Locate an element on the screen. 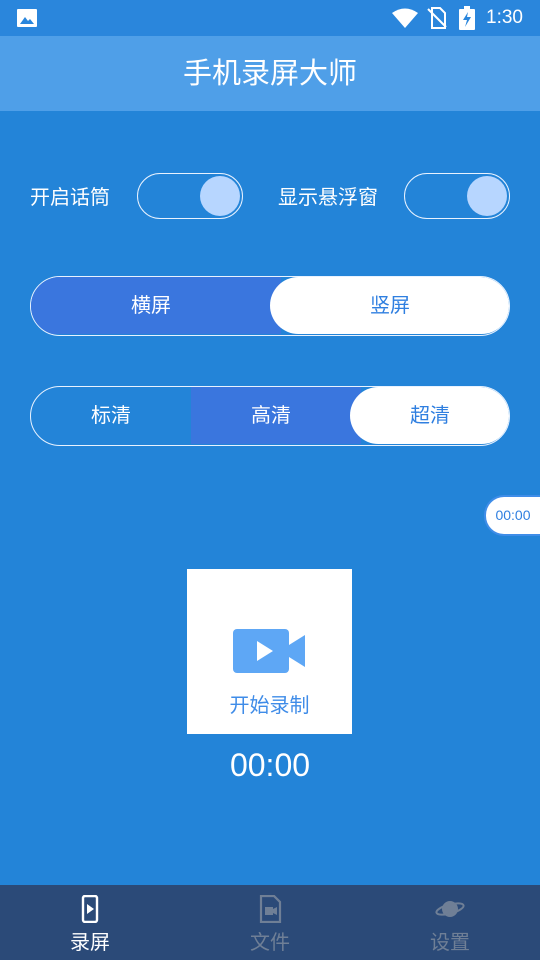 The height and width of the screenshot is (960, 540). option-landscape: 横屏 is located at coordinates (151, 305).